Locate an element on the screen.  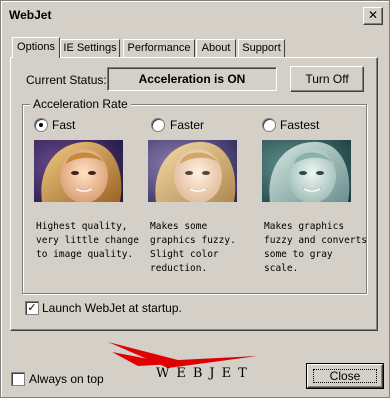
webjet-logo: WEBJET is located at coordinates (194, 364).